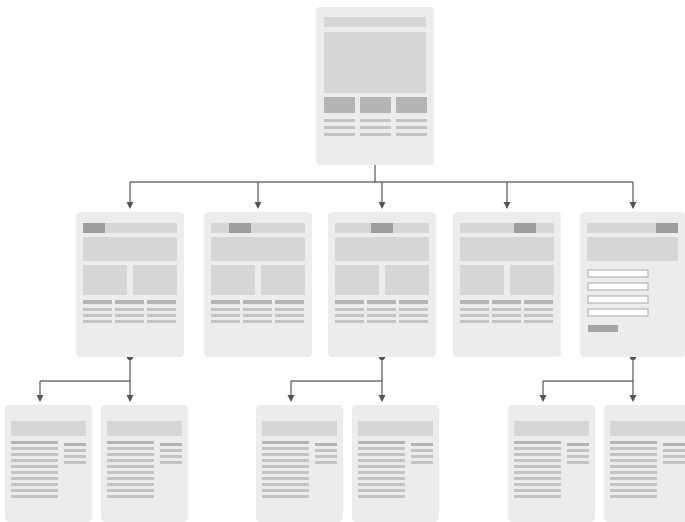  Describe the element at coordinates (299, 428) in the screenshot. I see `title-block` at that location.